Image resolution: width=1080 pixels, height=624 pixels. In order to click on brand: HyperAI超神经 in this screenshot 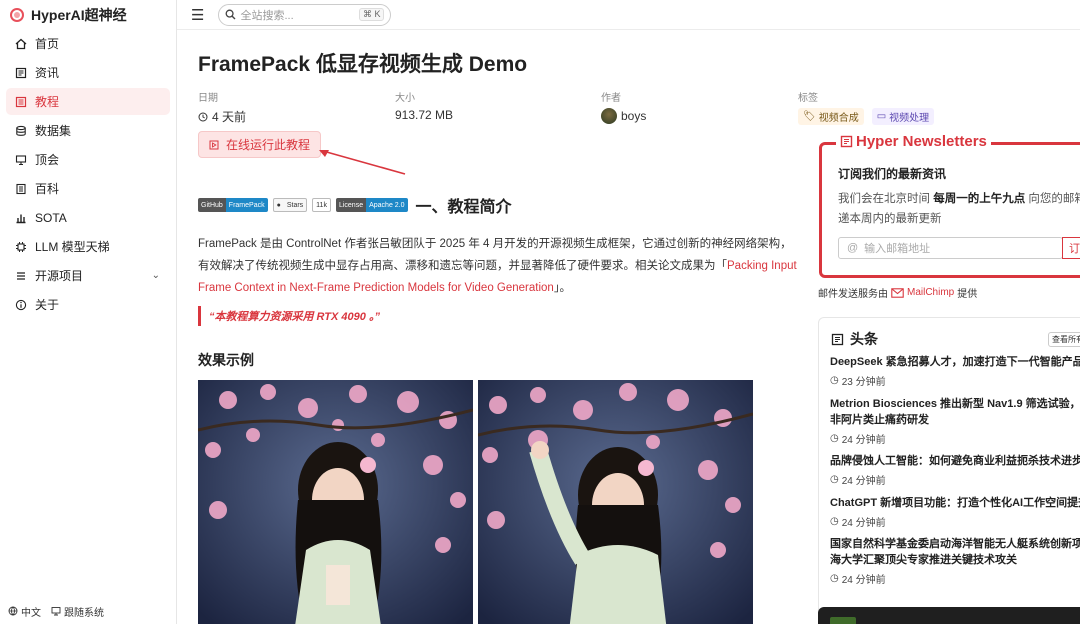, I will do `click(88, 15)`.